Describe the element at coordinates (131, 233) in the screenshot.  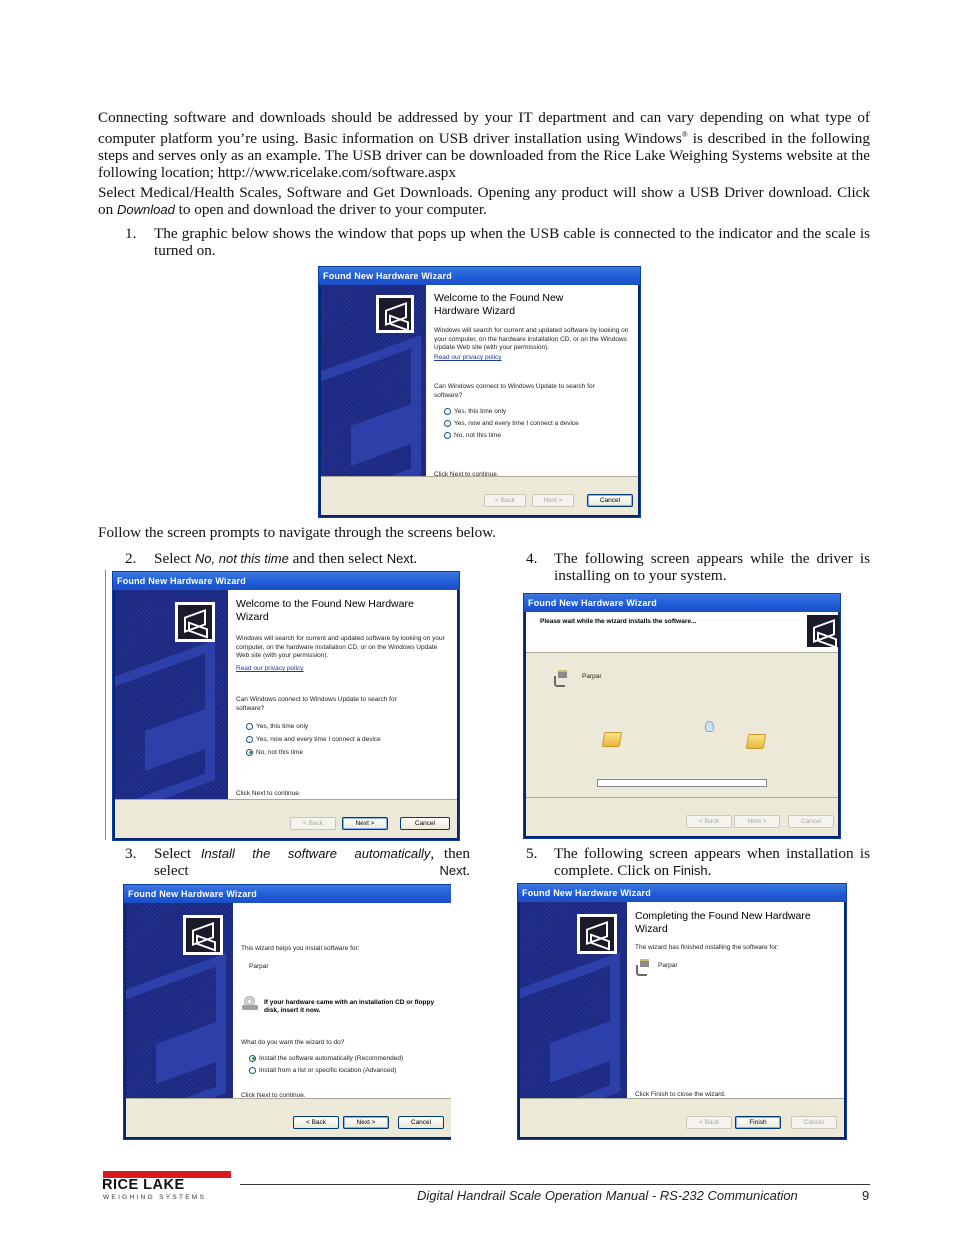
I see `step-number: 1.` at that location.